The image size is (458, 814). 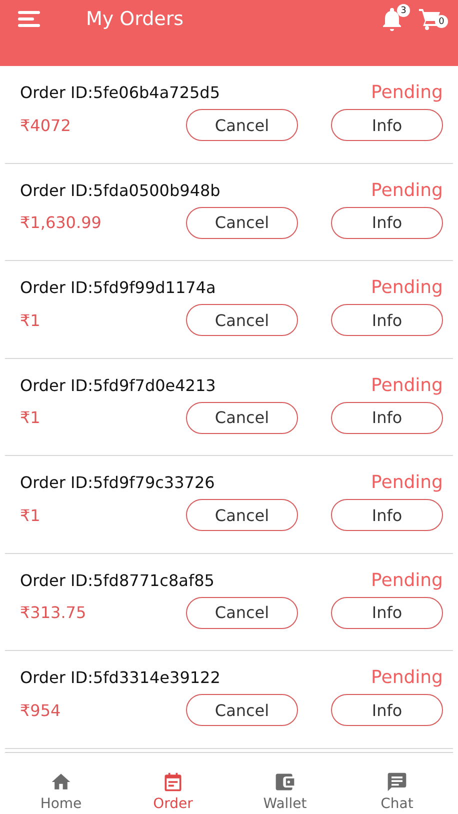 I want to click on calendar-icon, so click(x=173, y=782).